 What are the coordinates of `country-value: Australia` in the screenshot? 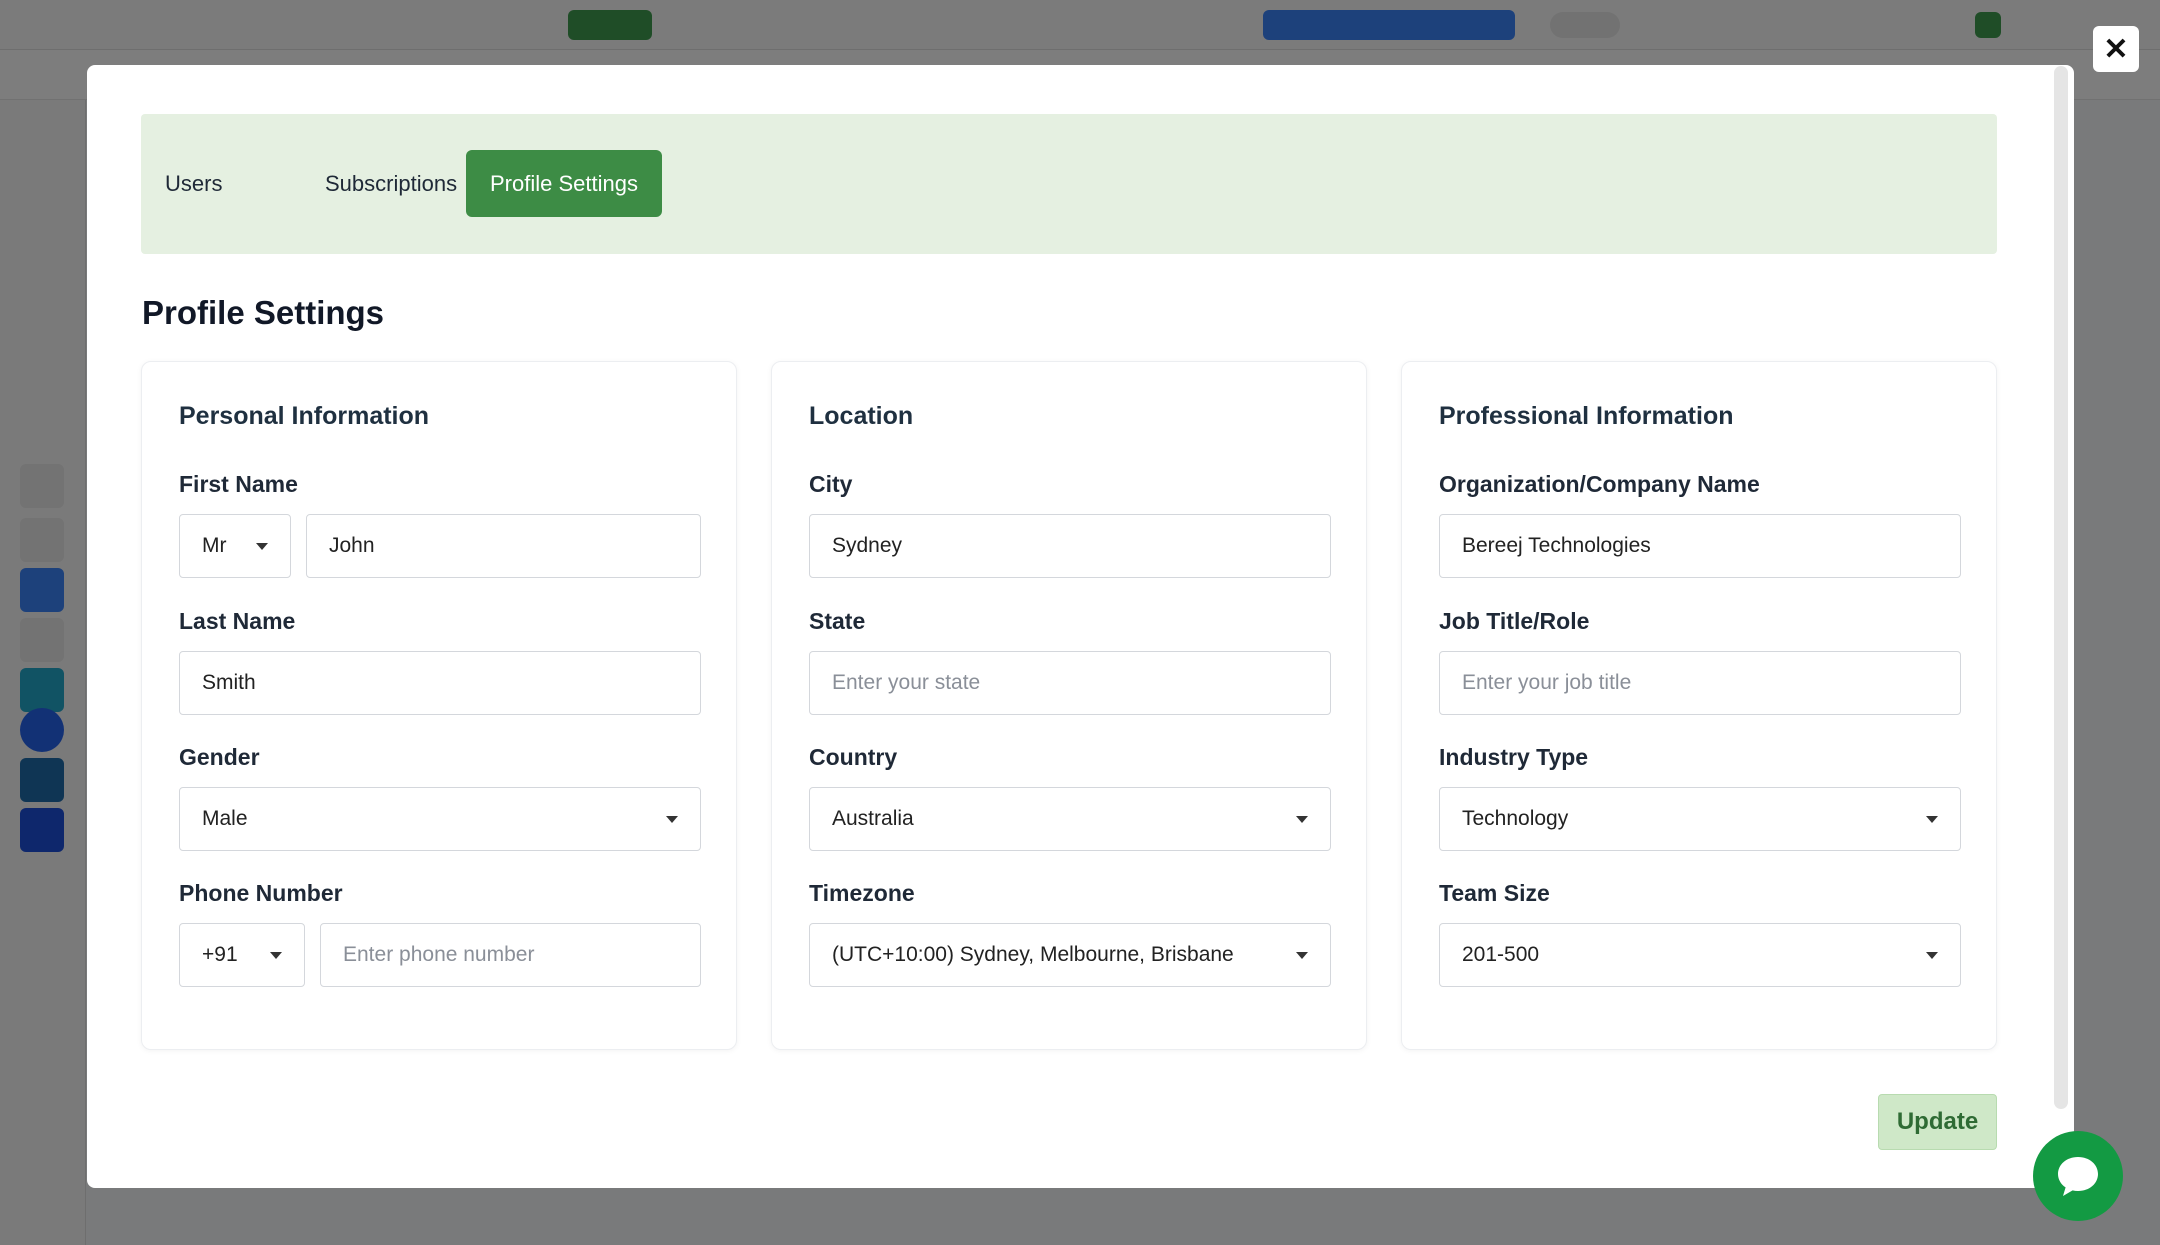 It's located at (873, 818).